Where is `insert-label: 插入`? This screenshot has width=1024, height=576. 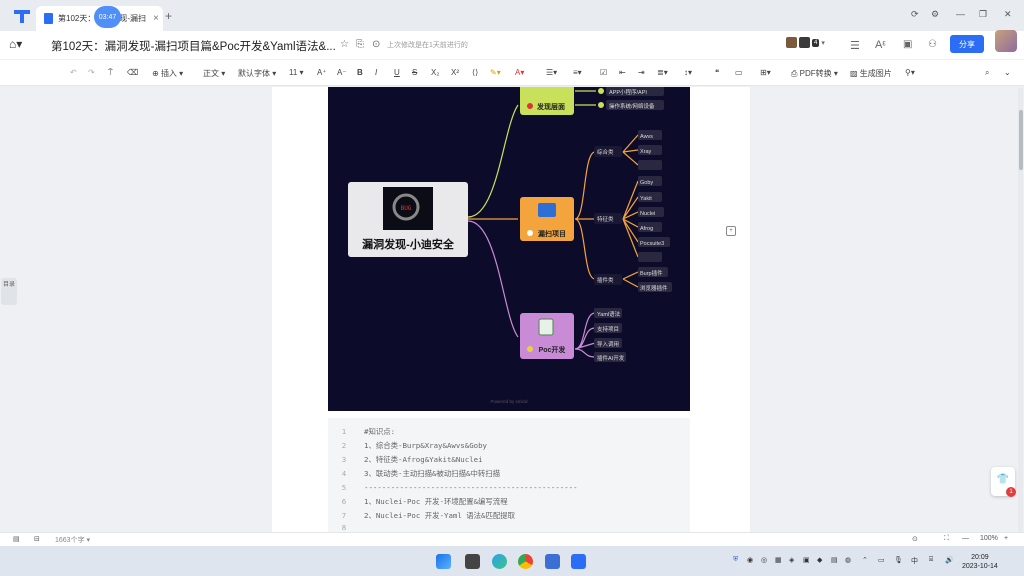 insert-label: 插入 is located at coordinates (168, 73).